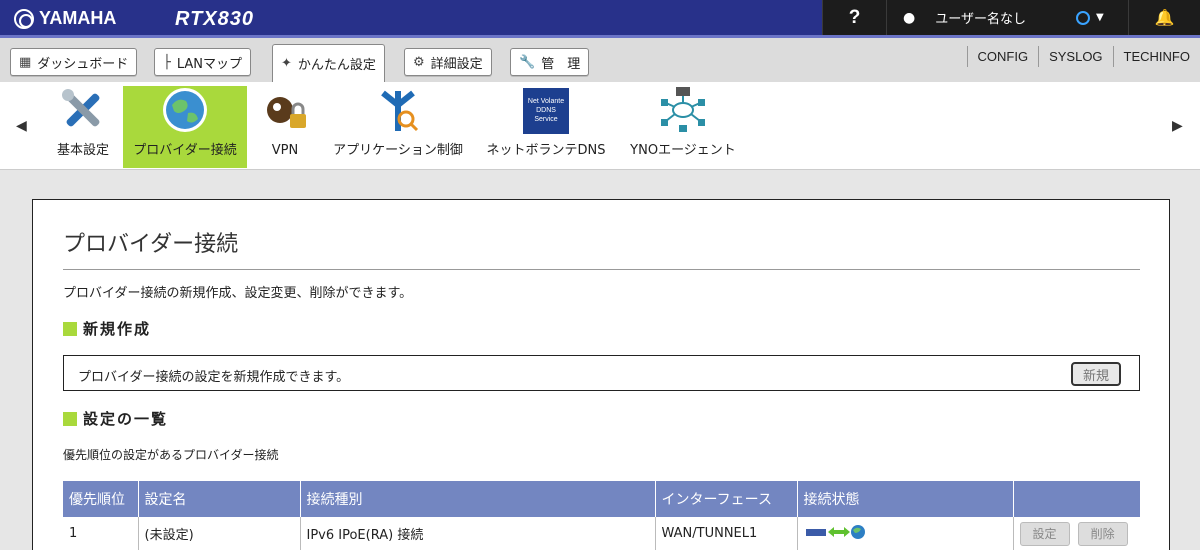 The image size is (1200, 550). Describe the element at coordinates (1044, 533) in the screenshot. I see `edit-button: 設定` at that location.